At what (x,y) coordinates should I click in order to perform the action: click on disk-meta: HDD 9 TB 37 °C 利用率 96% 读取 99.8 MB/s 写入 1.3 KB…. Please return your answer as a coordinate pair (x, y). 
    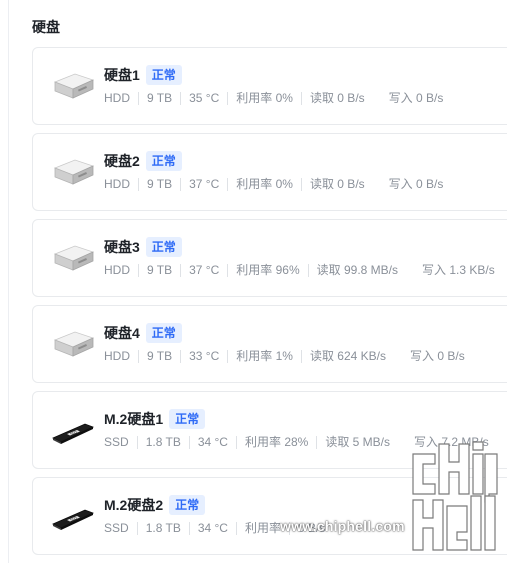
    Looking at the image, I should click on (303, 270).